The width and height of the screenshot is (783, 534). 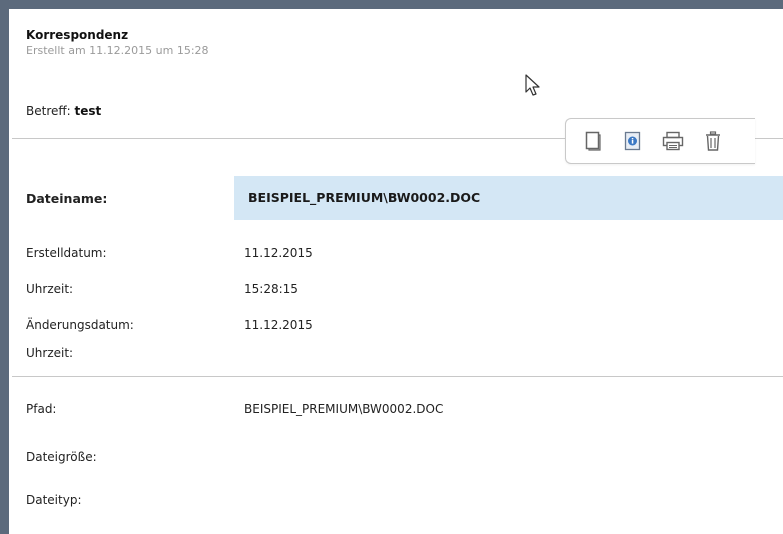 I want to click on print-button, so click(x=673, y=141).